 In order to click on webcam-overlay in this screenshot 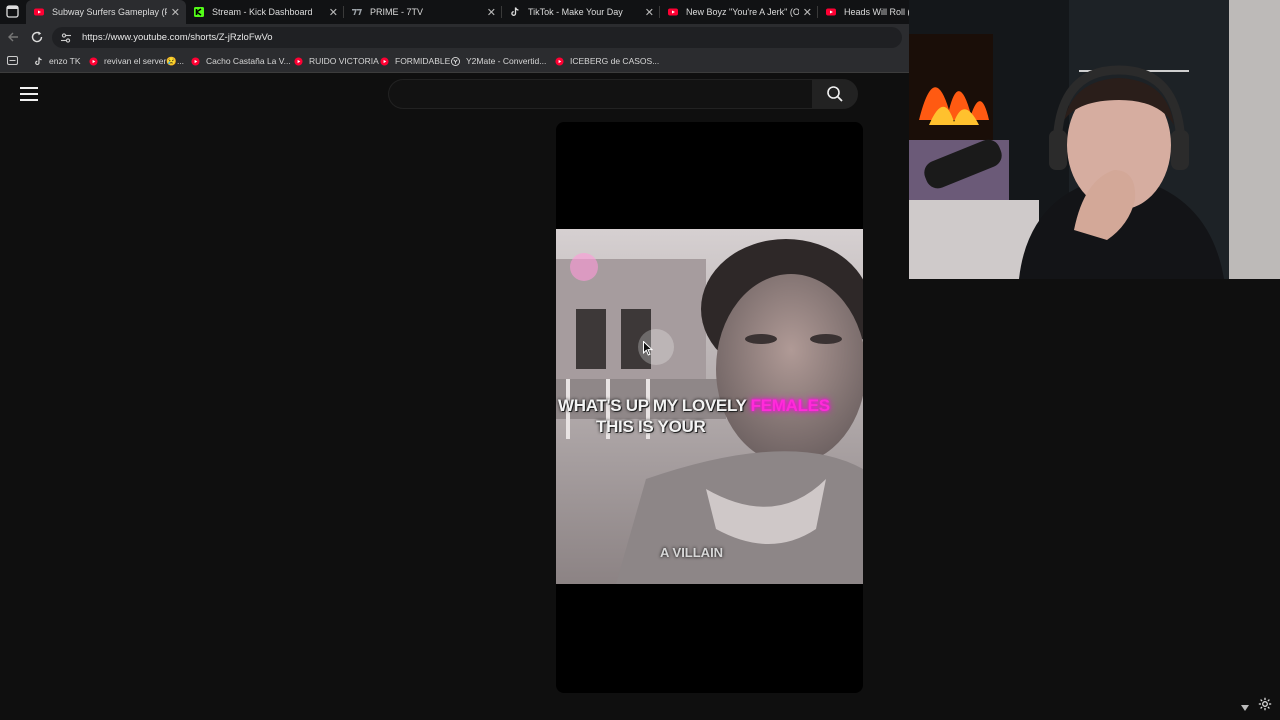, I will do `click(1094, 139)`.